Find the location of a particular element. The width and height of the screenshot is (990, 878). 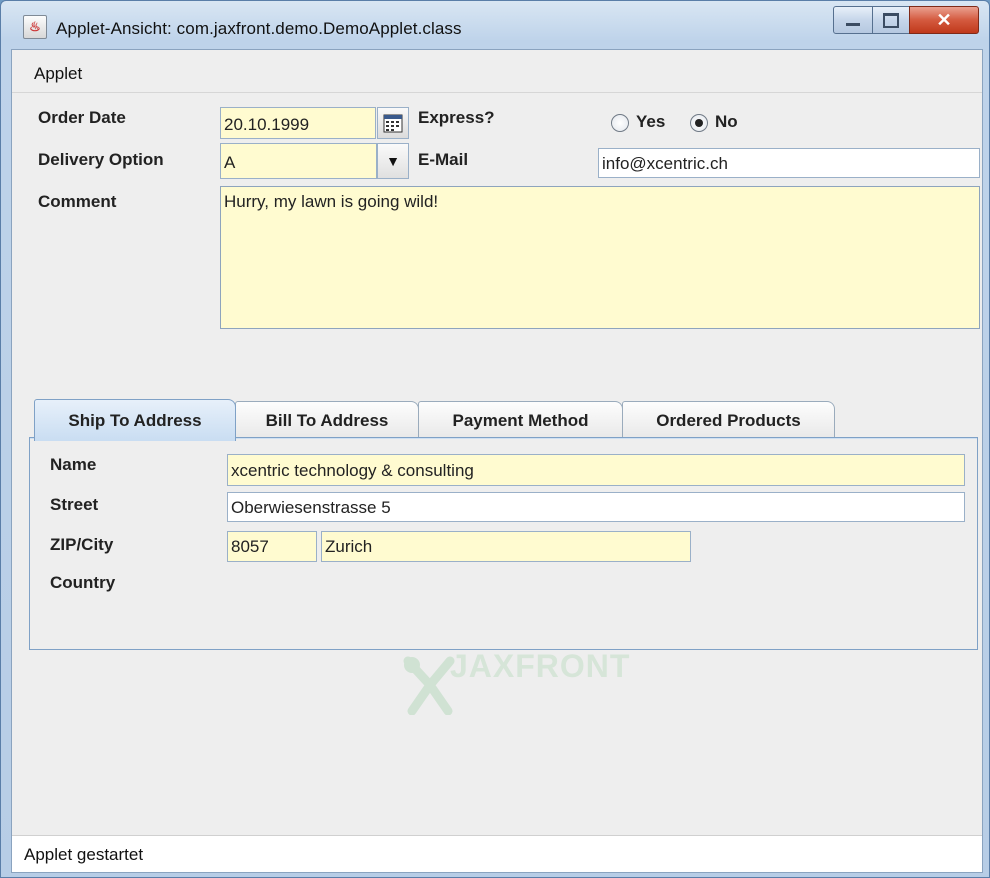

name-label: Name is located at coordinates (73, 464).